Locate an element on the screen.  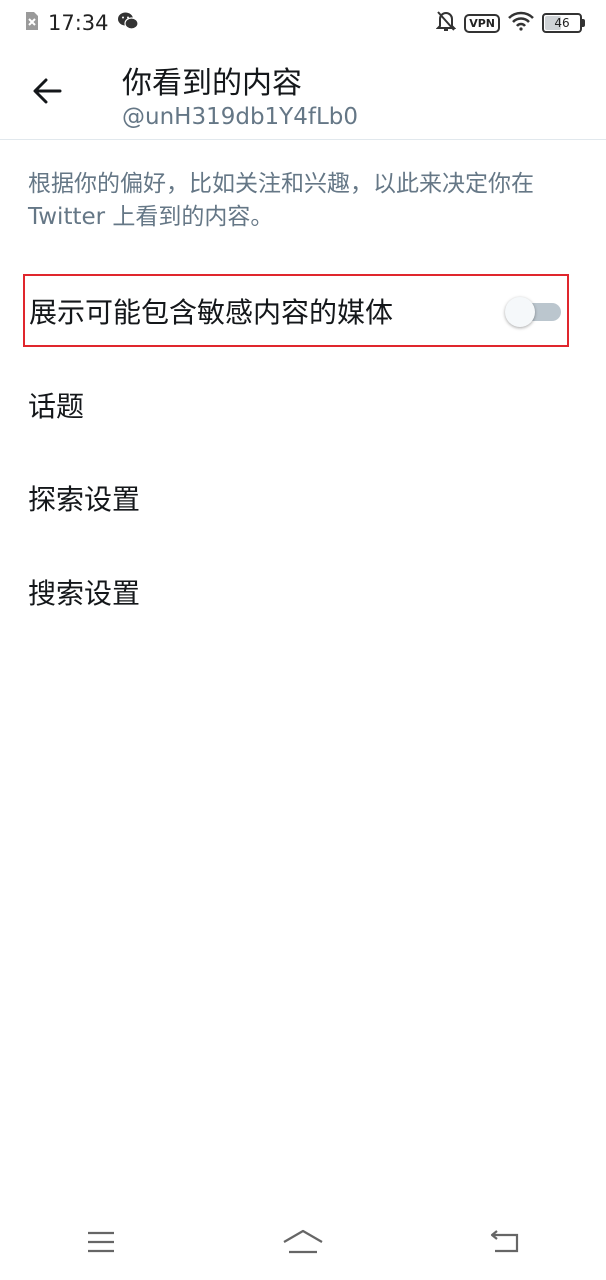
status-time: 17:34 is located at coordinates (78, 23).